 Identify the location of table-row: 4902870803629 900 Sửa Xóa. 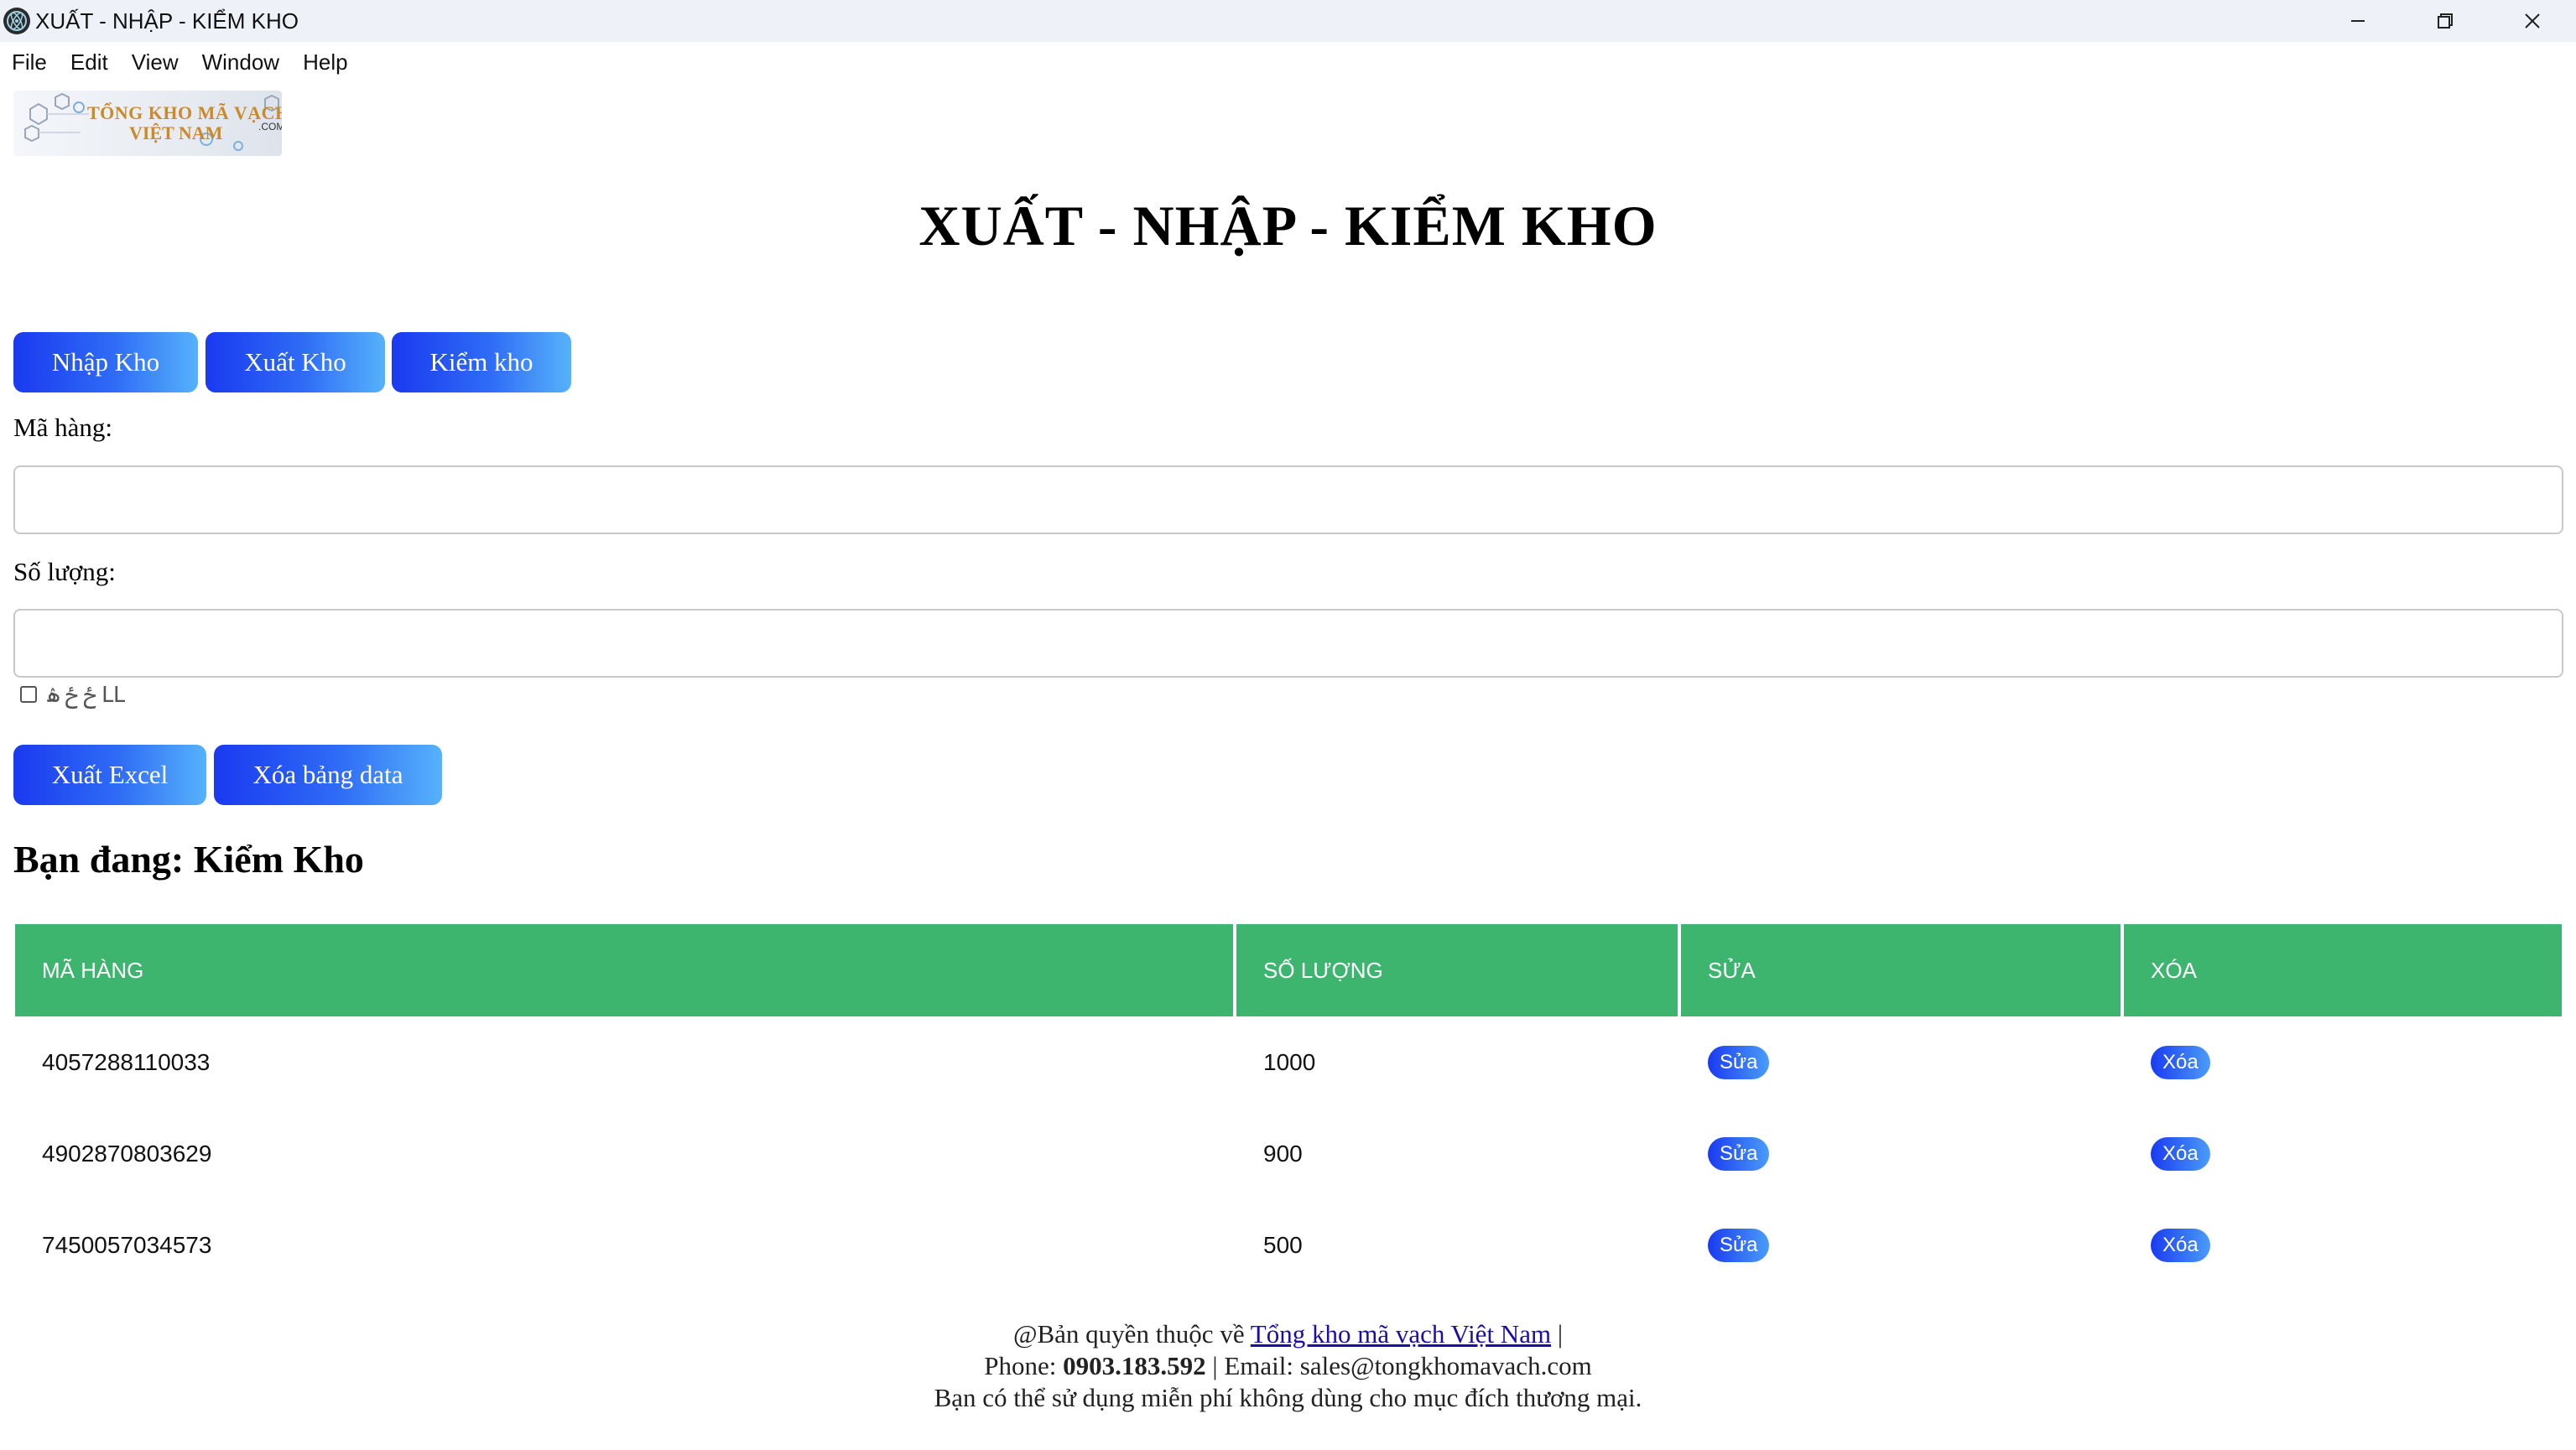
(1288, 1153).